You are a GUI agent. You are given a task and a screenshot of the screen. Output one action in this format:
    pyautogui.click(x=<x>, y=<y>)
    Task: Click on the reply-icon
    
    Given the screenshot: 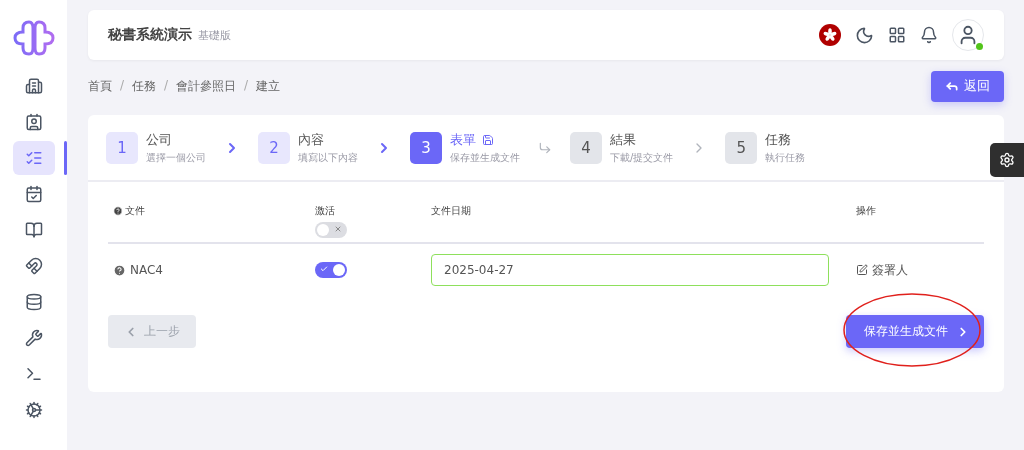 What is the action you would take?
    pyautogui.click(x=952, y=86)
    